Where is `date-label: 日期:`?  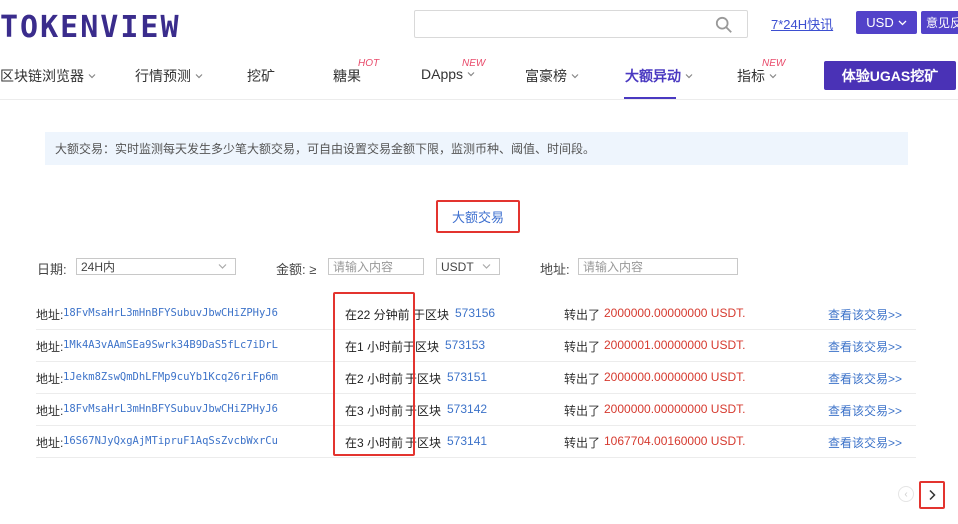 date-label: 日期: is located at coordinates (52, 269).